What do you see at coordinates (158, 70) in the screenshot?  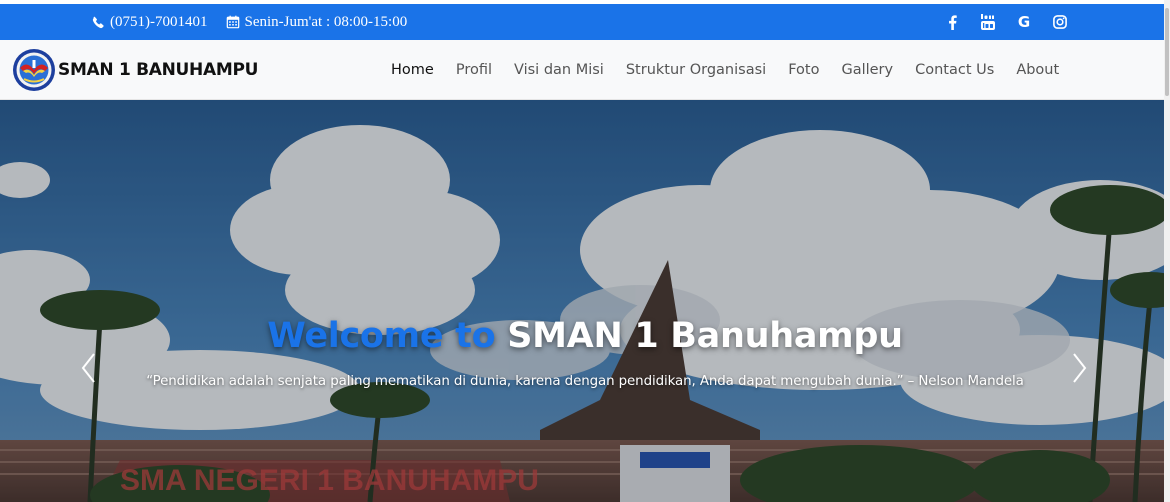 I see `brand-name: SMAN 1 BANUHAMPU` at bounding box center [158, 70].